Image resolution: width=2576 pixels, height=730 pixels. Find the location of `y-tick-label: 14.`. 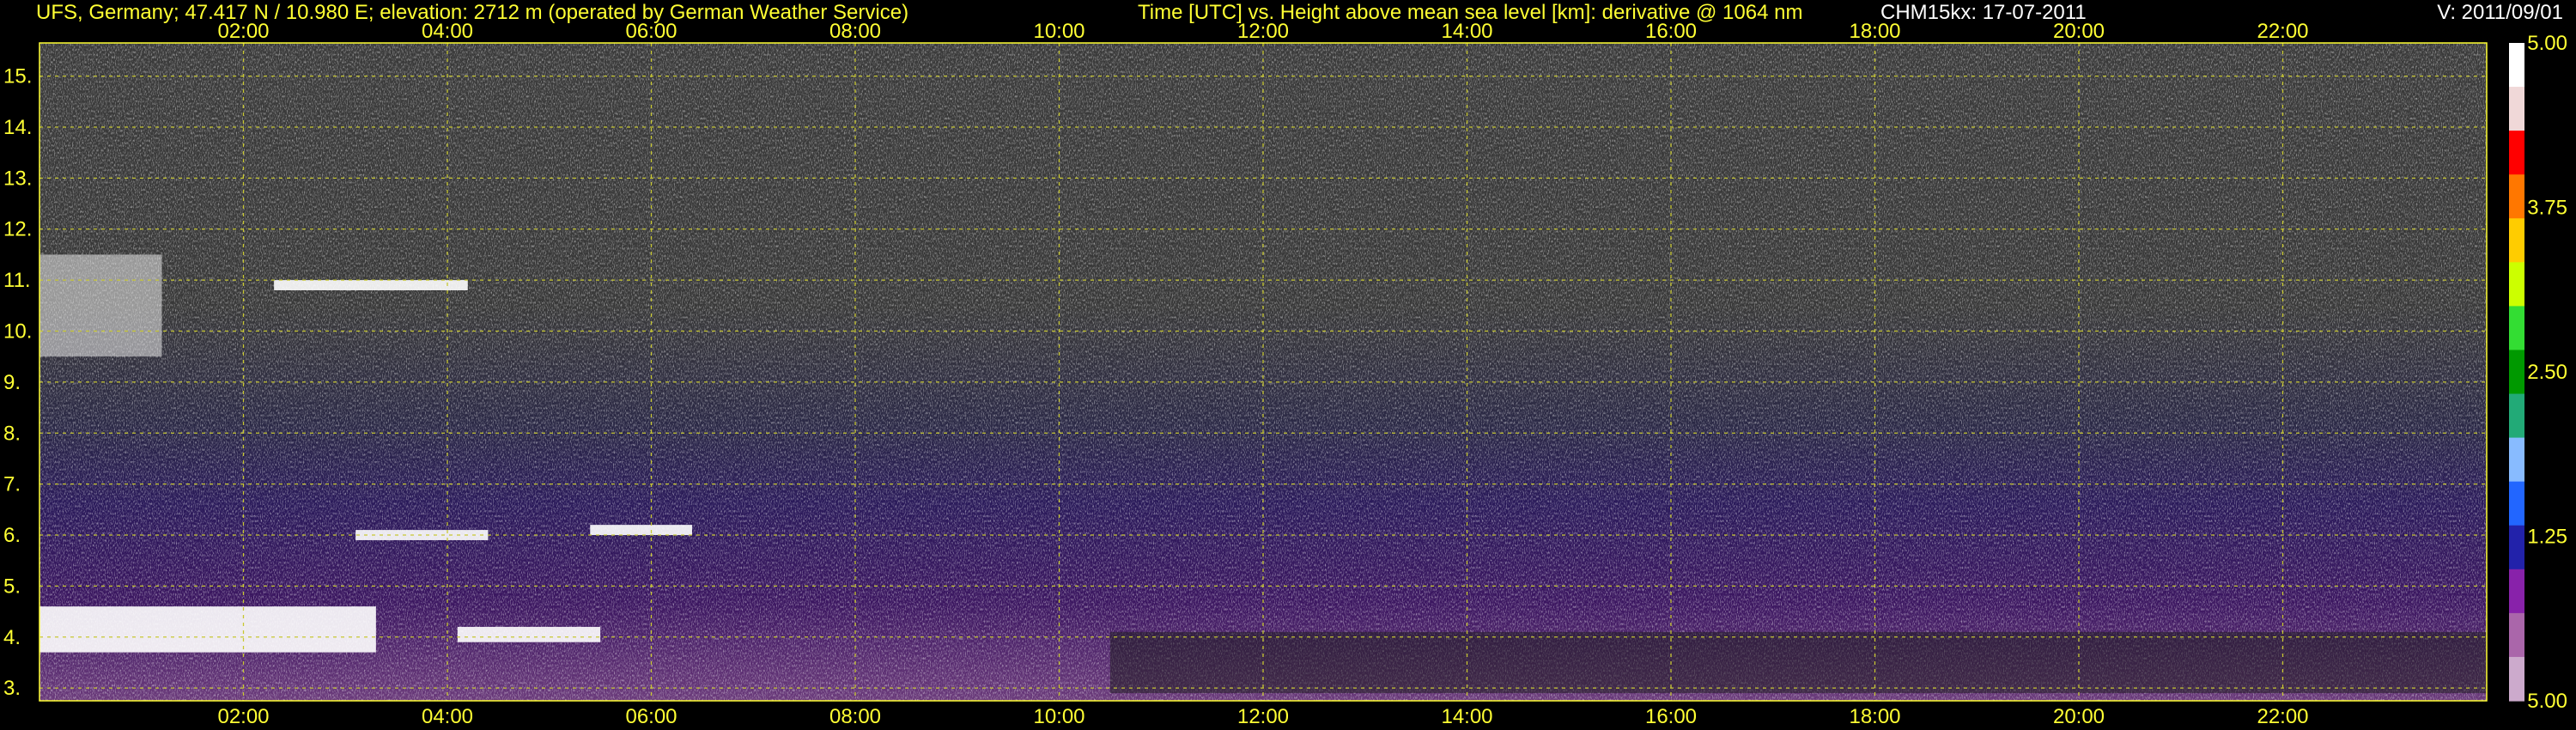

y-tick-label: 14. is located at coordinates (17, 127).